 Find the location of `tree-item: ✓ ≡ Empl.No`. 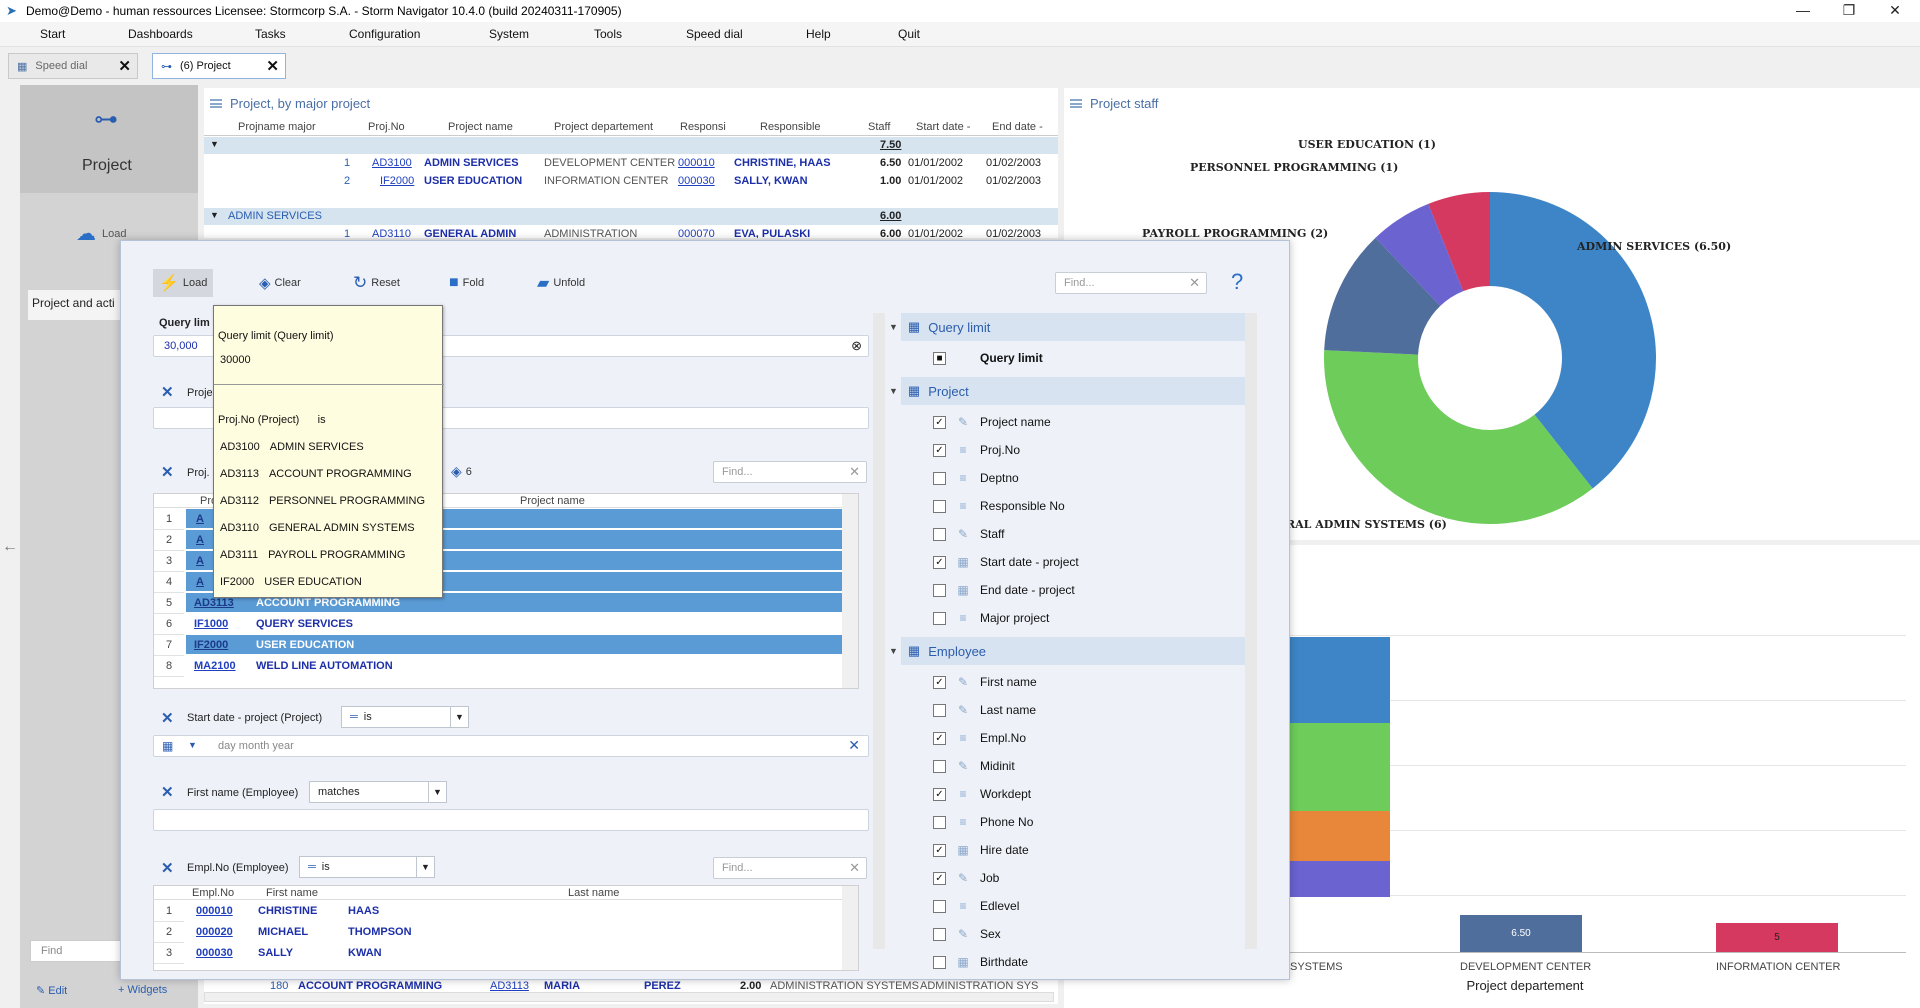

tree-item: ✓ ≡ Empl.No is located at coordinates (979, 738).